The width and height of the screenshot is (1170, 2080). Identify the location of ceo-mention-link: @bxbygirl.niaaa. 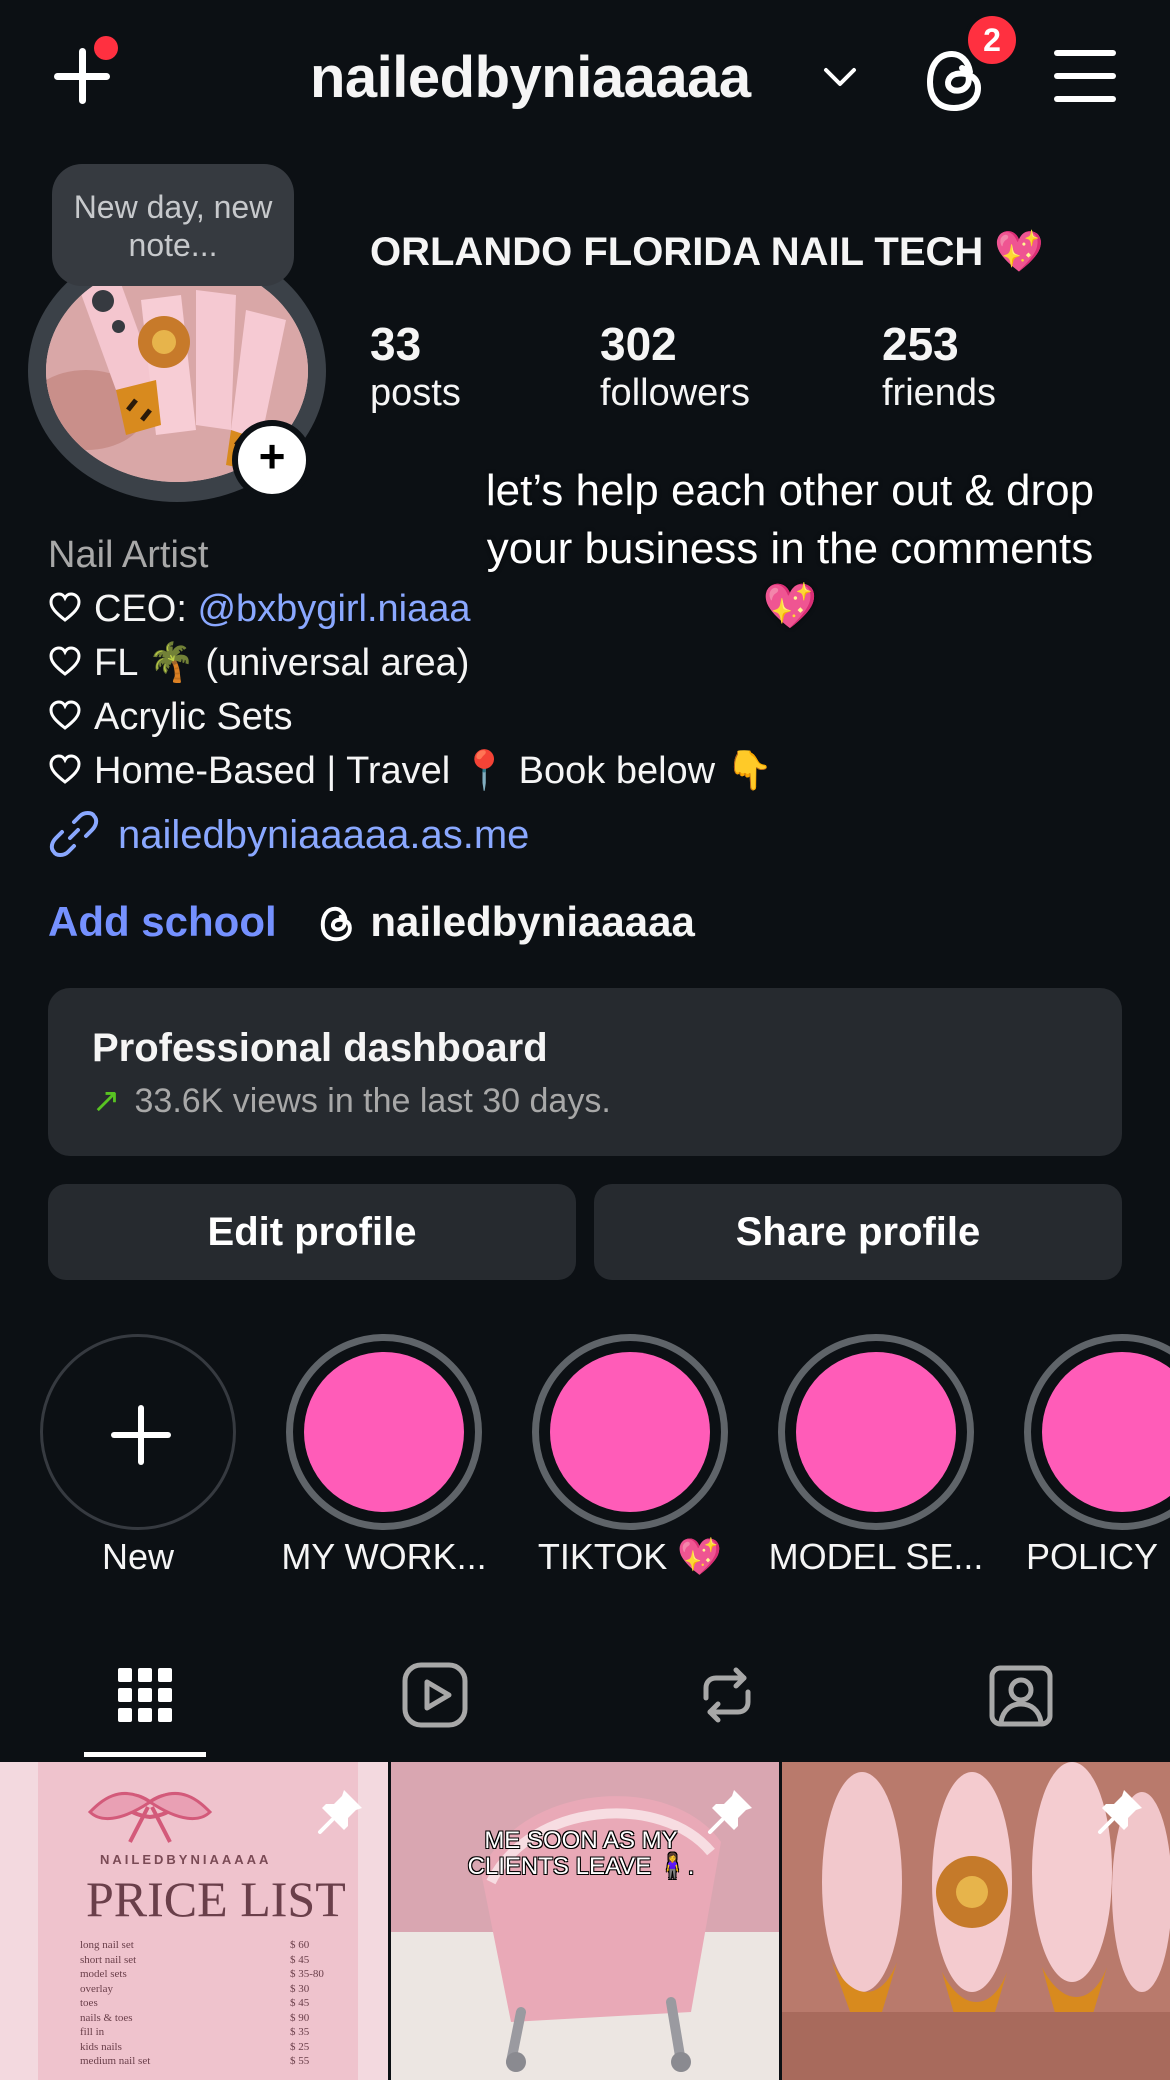
(333, 609).